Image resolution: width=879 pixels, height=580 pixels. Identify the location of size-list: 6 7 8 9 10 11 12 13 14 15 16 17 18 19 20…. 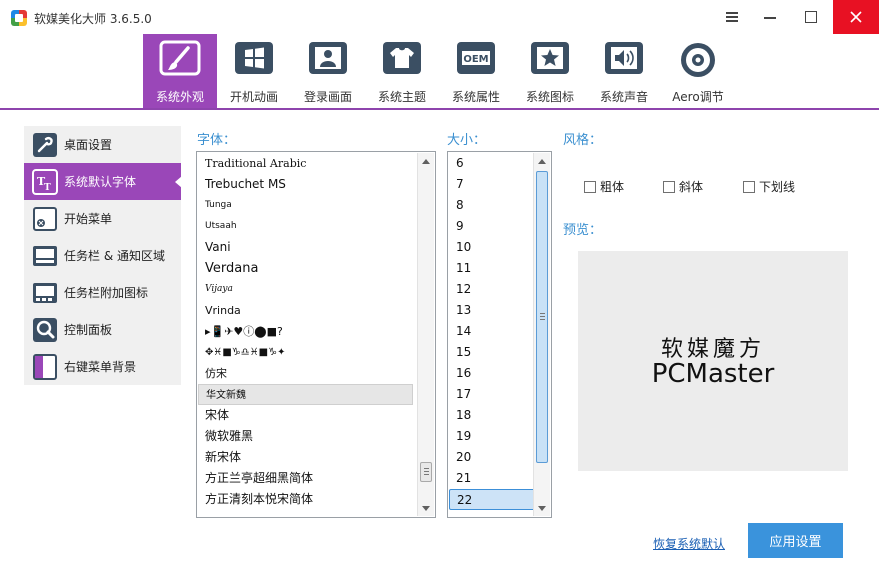
(499, 334).